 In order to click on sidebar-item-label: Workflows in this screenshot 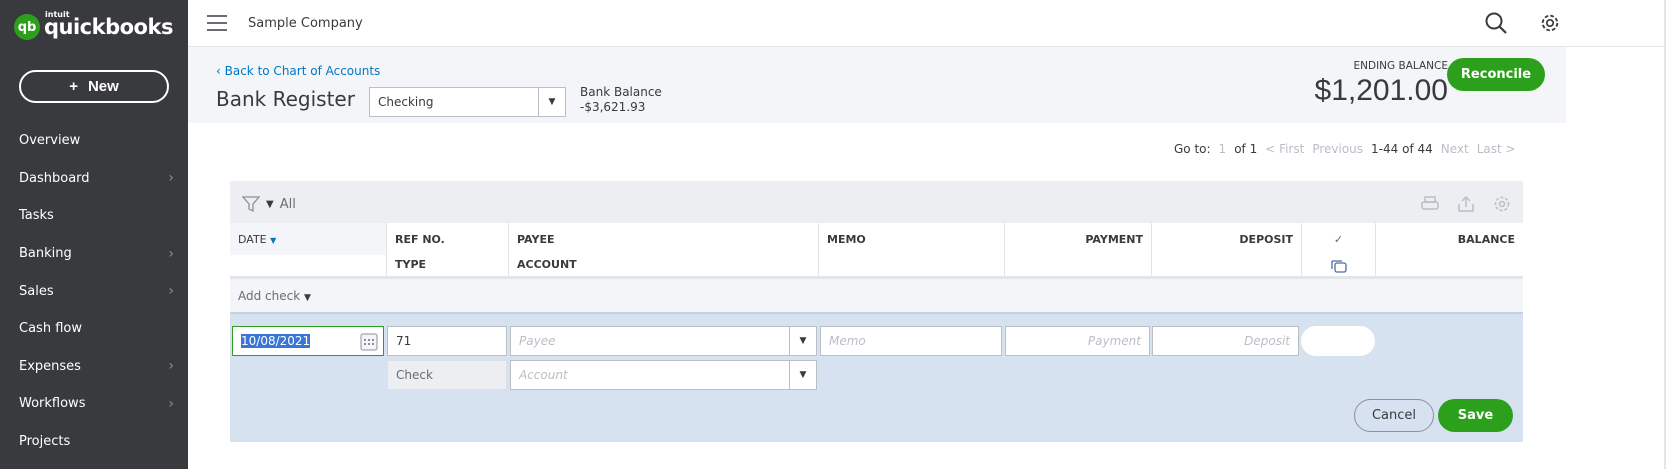, I will do `click(52, 404)`.